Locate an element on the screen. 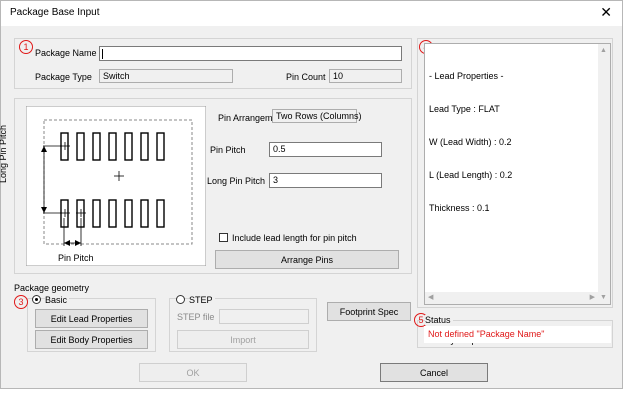 This screenshot has width=623, height=401. include-lead-length-checkbox is located at coordinates (223, 237).